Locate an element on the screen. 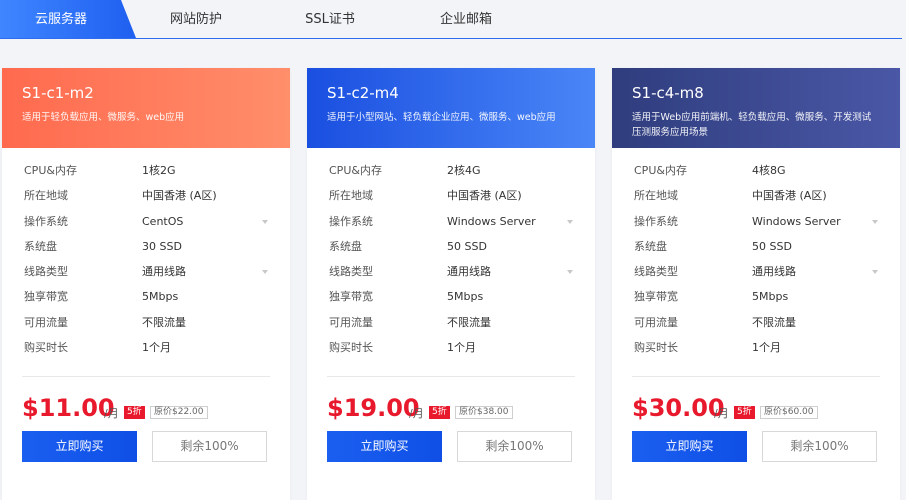  original-price: 原价$60.00 is located at coordinates (789, 413).